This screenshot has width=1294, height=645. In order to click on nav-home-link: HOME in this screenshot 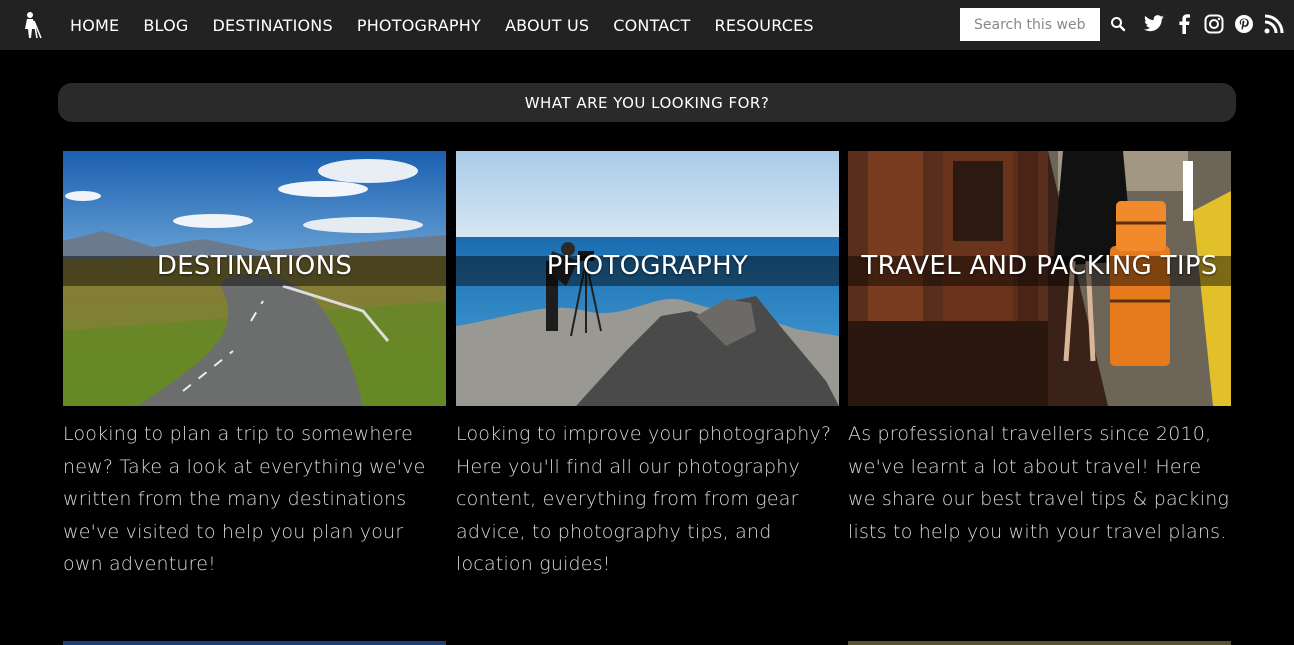, I will do `click(94, 25)`.